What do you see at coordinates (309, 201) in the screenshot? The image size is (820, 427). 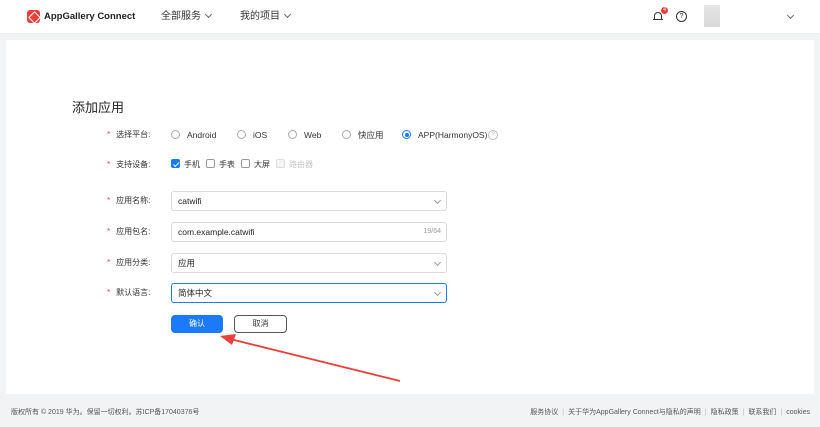 I see `app-name-select: catwifi` at bounding box center [309, 201].